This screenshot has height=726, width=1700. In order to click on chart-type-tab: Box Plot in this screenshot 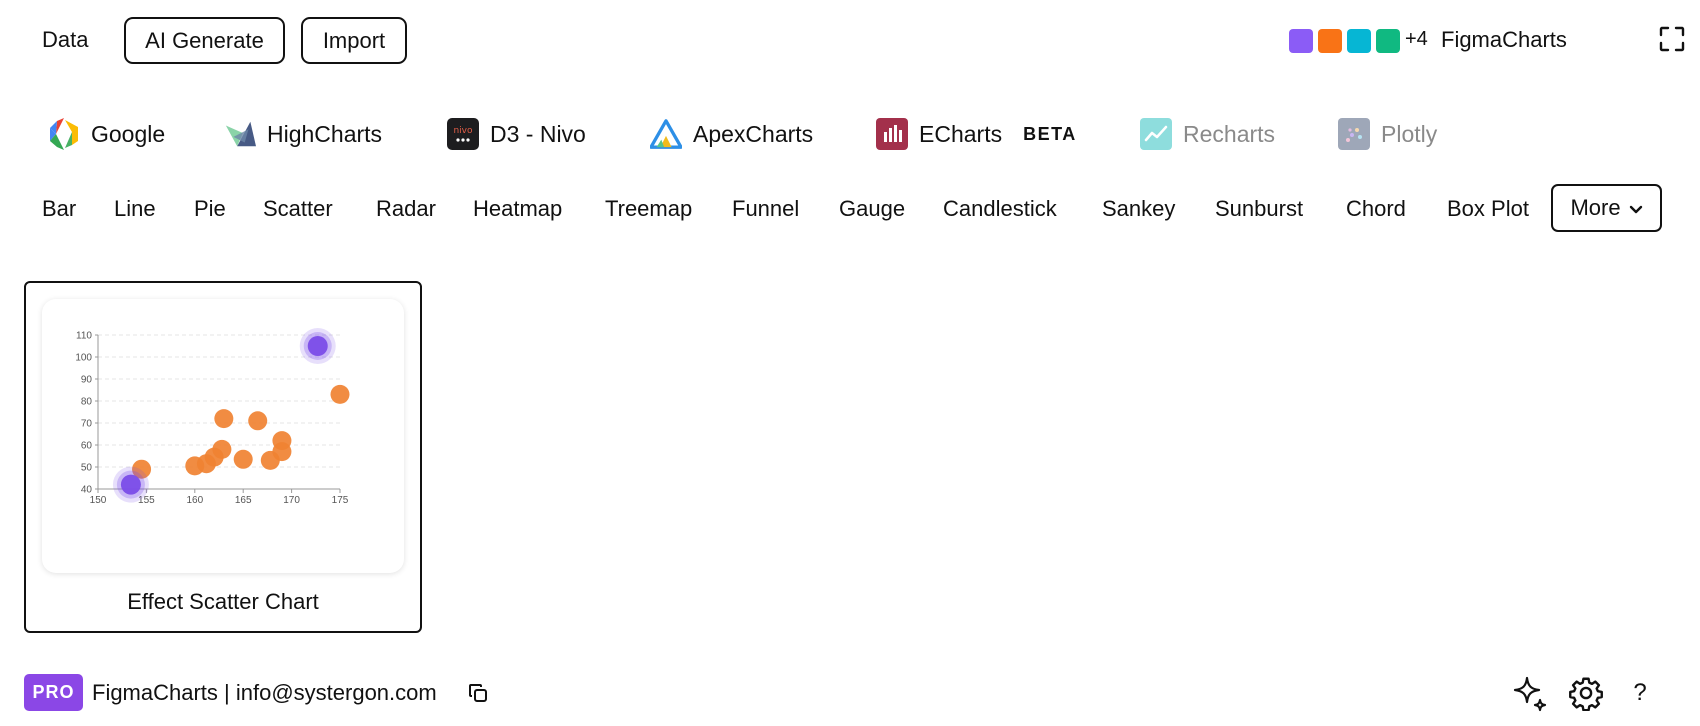, I will do `click(1488, 209)`.